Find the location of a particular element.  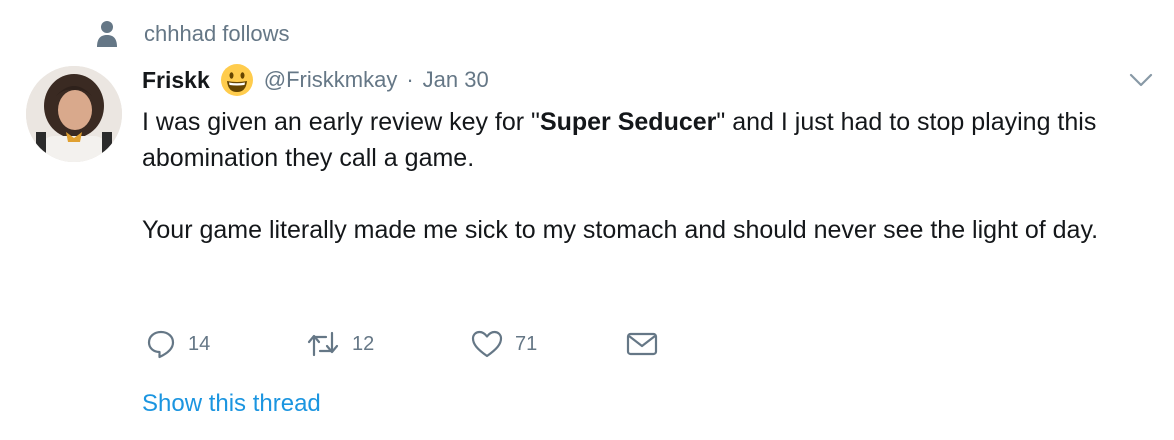

tweet-header: Friskk @Friskkmkay · Jan 30 is located at coordinates (315, 80).